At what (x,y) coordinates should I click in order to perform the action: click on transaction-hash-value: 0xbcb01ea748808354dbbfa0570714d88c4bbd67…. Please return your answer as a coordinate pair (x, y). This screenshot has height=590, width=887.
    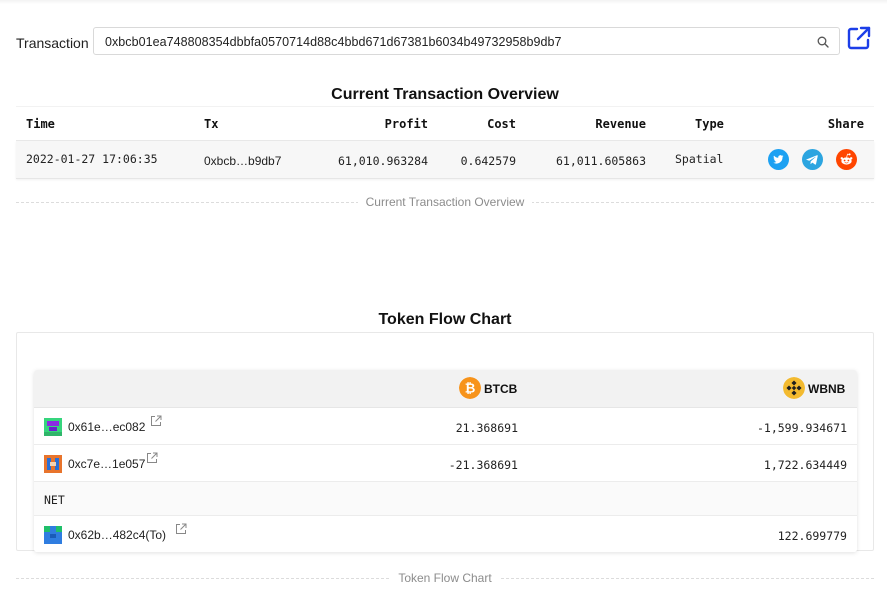
    Looking at the image, I should click on (333, 42).